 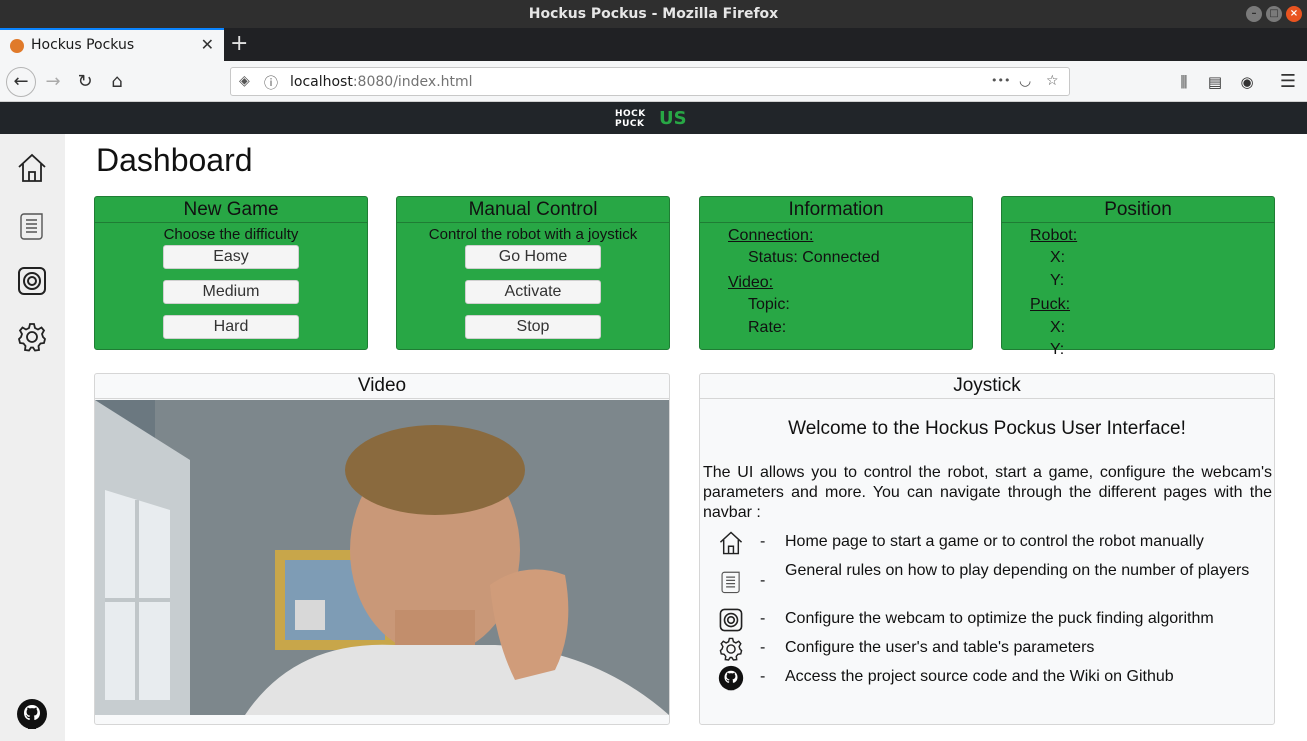 What do you see at coordinates (382, 386) in the screenshot?
I see `video-panel-title: Video` at bounding box center [382, 386].